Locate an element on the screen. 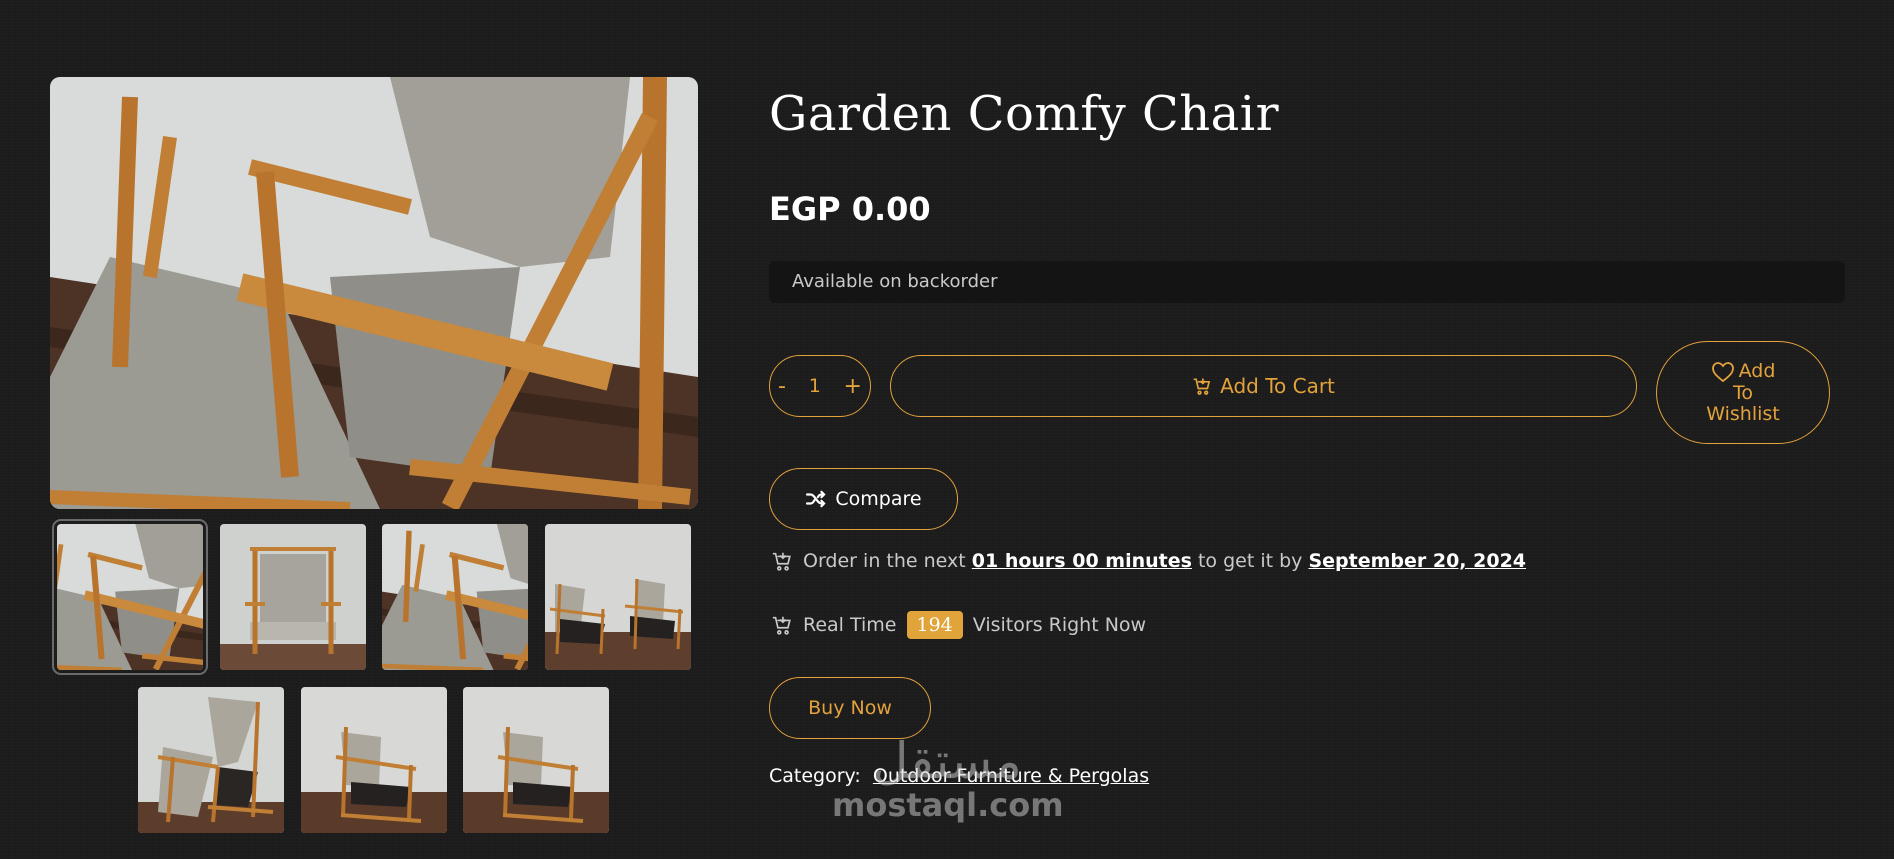 The height and width of the screenshot is (859, 1894). compare-label: Compare is located at coordinates (878, 499).